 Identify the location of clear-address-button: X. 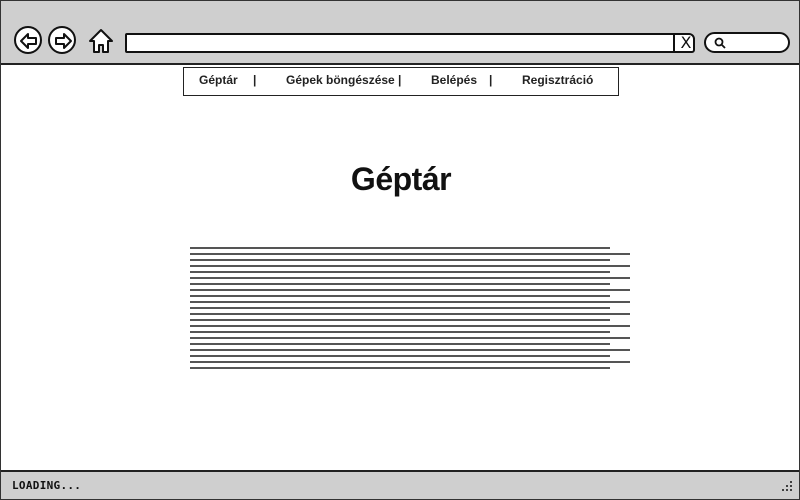
(685, 43).